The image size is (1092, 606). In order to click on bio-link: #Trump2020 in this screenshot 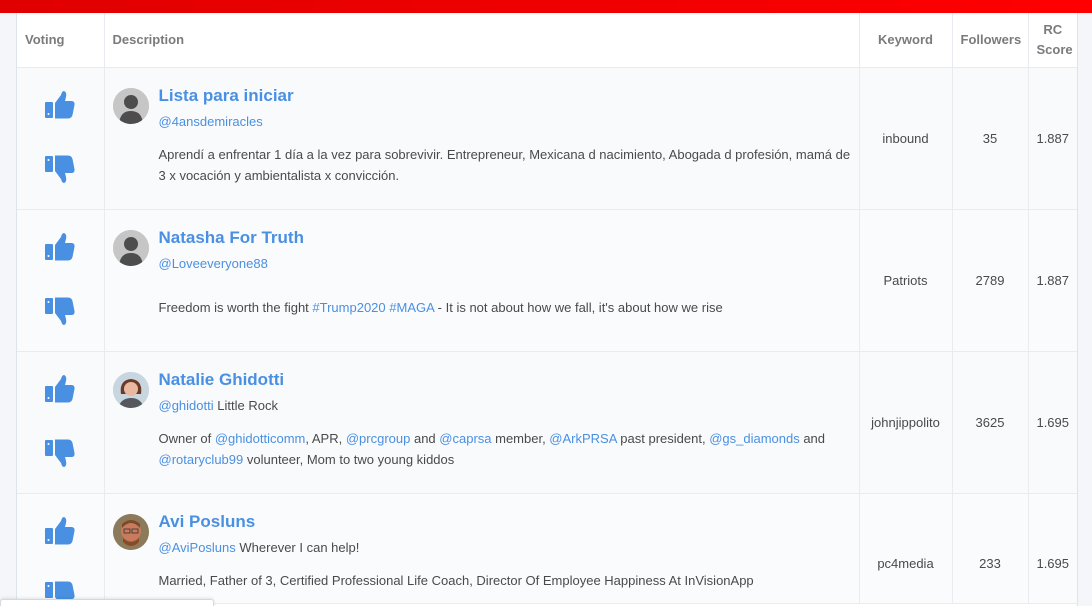, I will do `click(348, 307)`.